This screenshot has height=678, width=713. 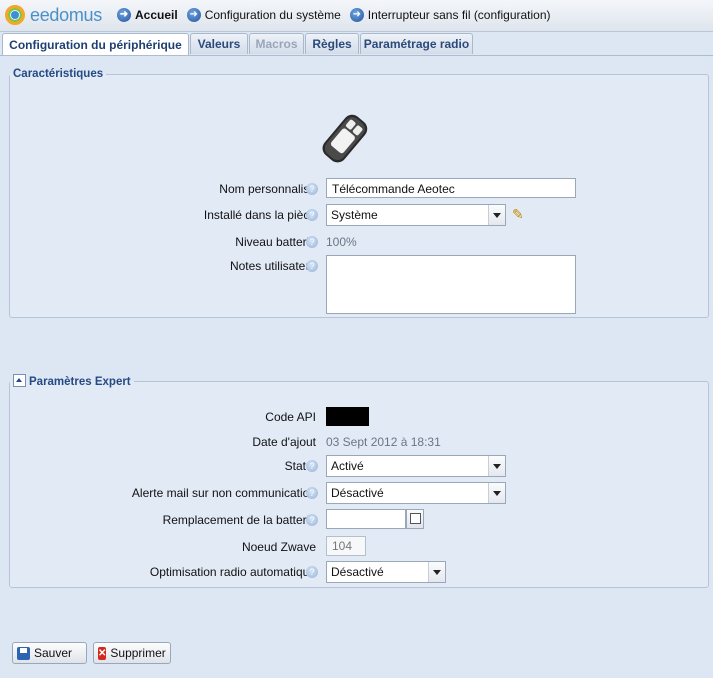 I want to click on breadcrumb-label: Accueil, so click(x=156, y=15).